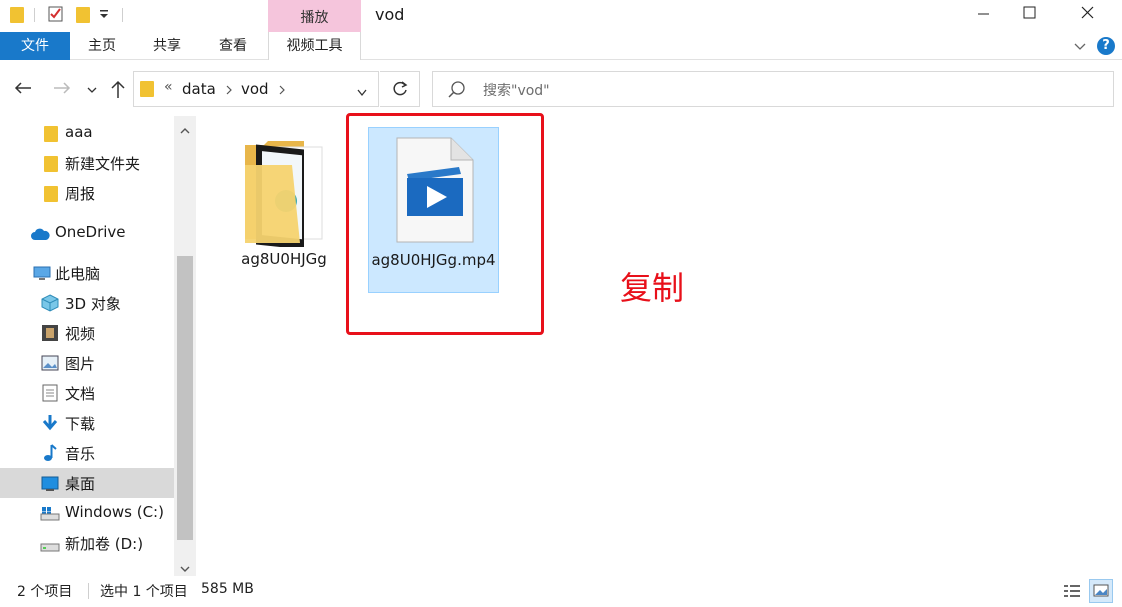  Describe the element at coordinates (1106, 46) in the screenshot. I see `help-icon: ?` at that location.